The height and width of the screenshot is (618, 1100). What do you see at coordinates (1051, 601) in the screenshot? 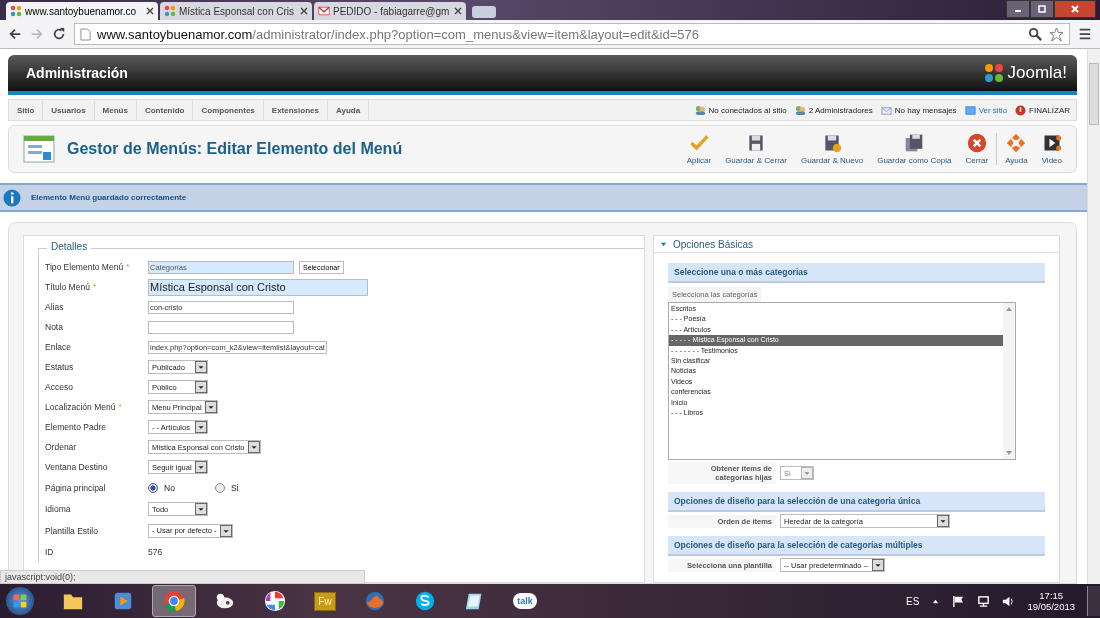
I see `clock: 17:15 19/05/2013` at bounding box center [1051, 601].